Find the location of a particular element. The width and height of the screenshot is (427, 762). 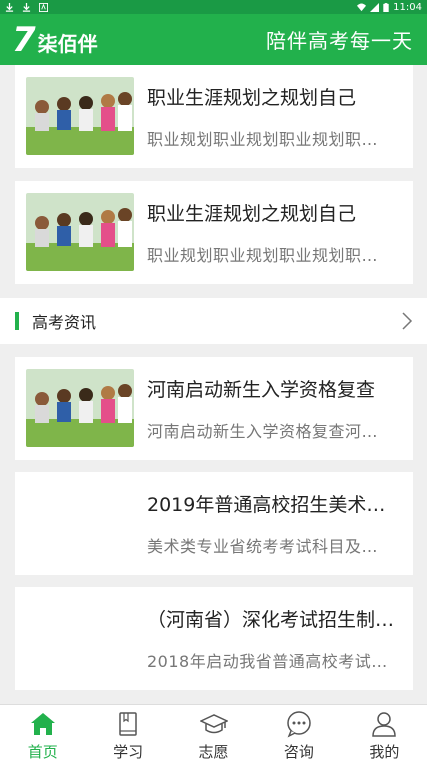

news-title: （河南省）深化考试招生制度改革 is located at coordinates (275, 620).